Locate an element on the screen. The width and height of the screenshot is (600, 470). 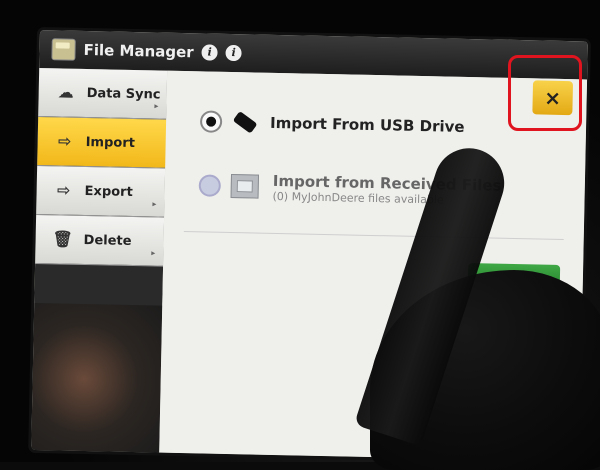
divider is located at coordinates (373, 236).